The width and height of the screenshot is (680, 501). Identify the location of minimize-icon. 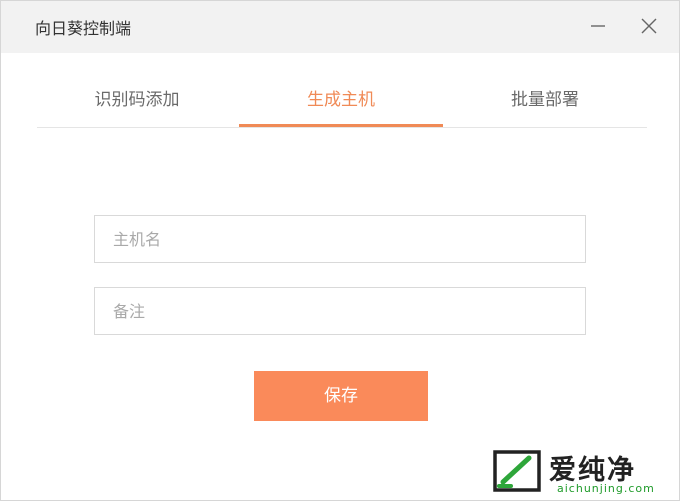
(598, 26).